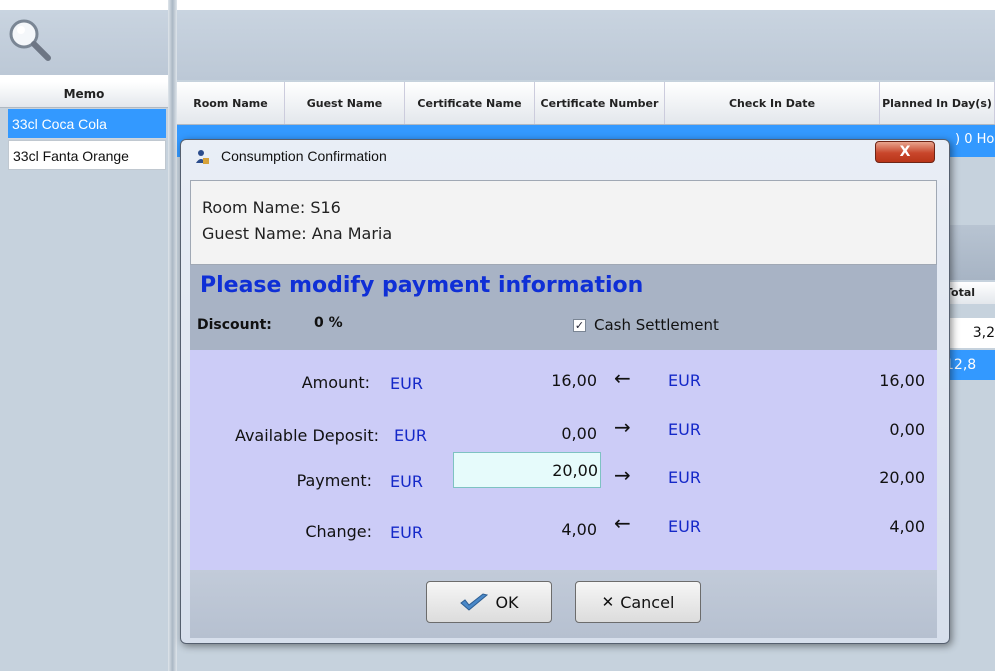  I want to click on guest-name-label: Guest Name: Ana Maria, so click(297, 233).